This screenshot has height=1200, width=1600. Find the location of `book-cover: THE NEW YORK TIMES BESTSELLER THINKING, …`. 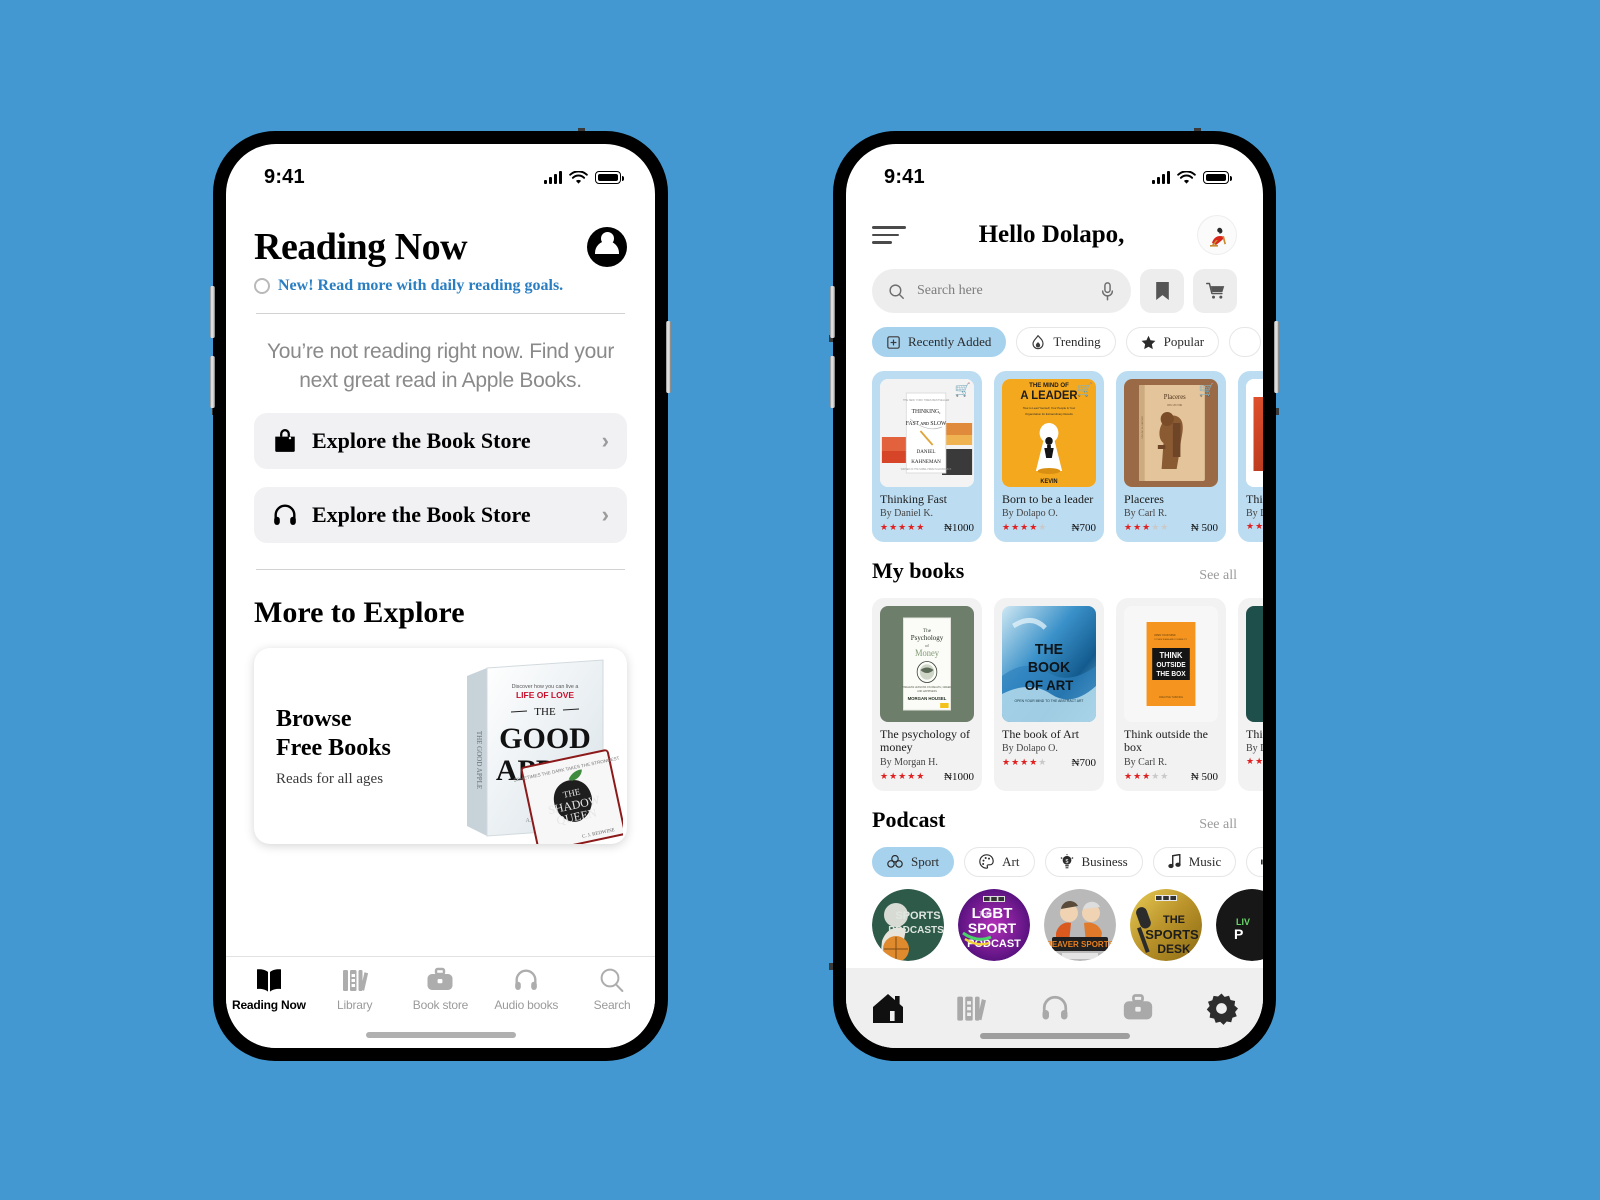

book-cover: THE NEW YORK TIMES BESTSELLER THINKING, … is located at coordinates (927, 433).